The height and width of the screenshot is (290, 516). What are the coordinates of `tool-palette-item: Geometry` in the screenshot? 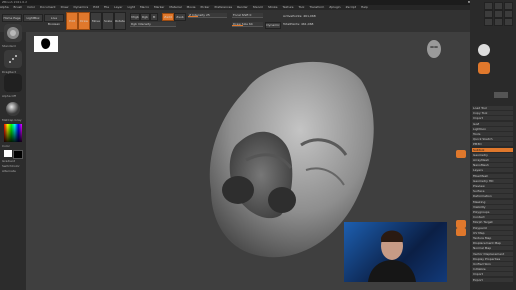 It's located at (492, 154).